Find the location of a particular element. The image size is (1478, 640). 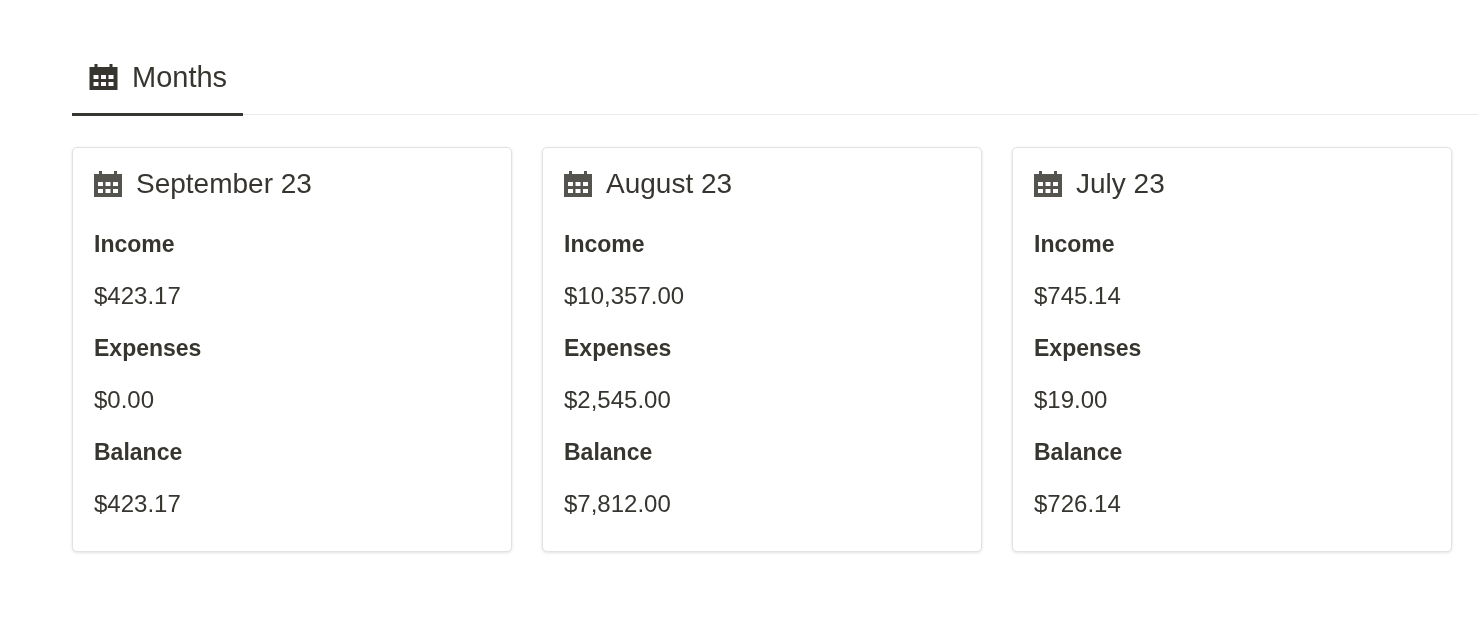

field-value: $7,812.00 is located at coordinates (617, 504).